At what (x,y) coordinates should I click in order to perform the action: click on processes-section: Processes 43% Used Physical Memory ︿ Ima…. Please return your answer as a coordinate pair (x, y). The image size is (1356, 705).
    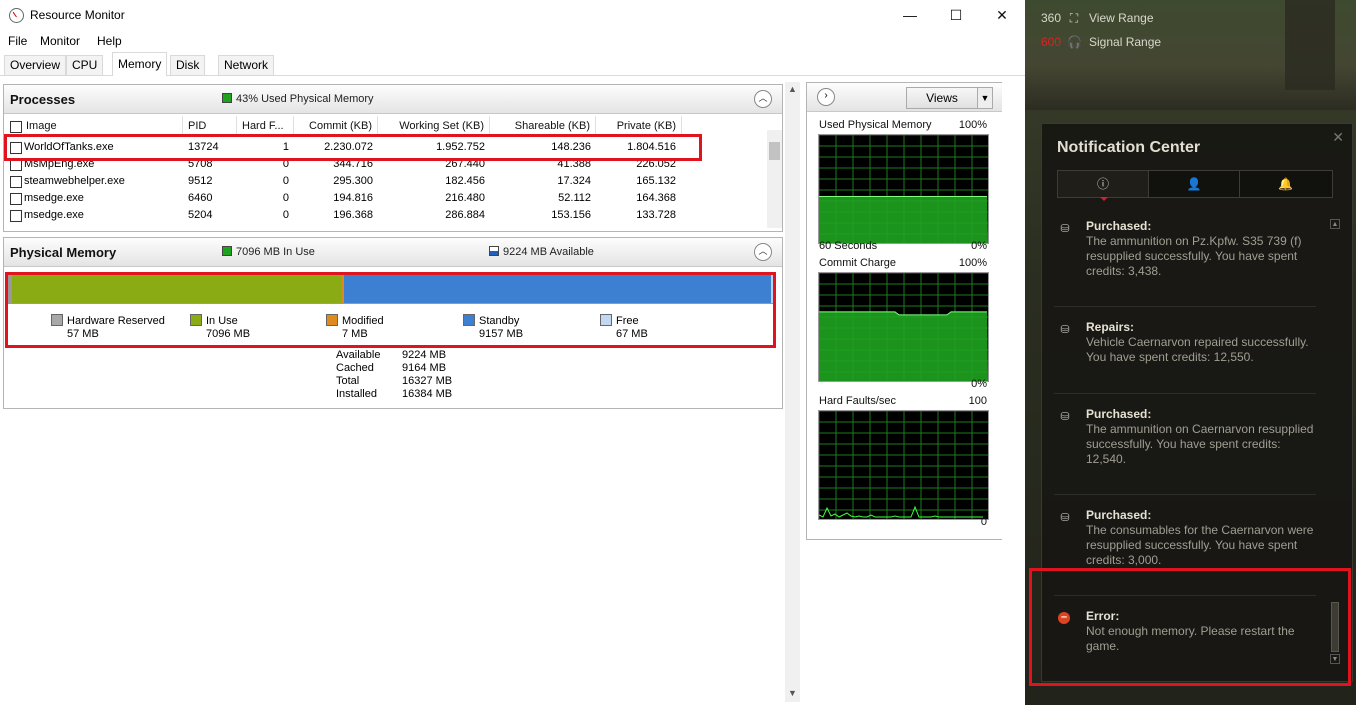
    Looking at the image, I should click on (393, 158).